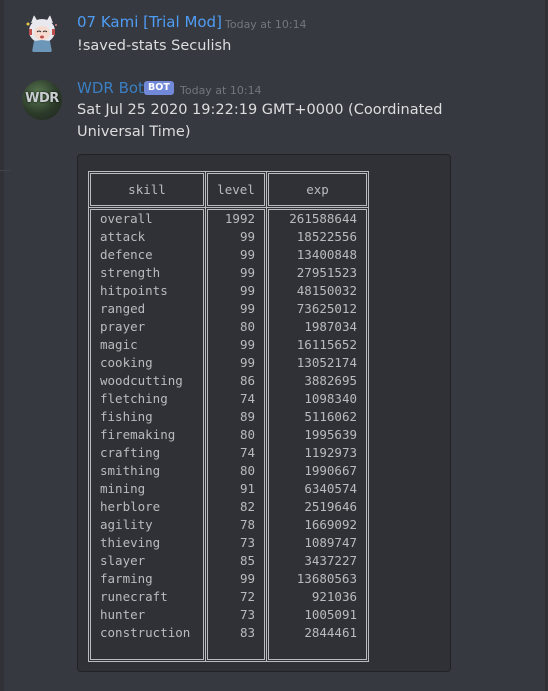  Describe the element at coordinates (330, 398) in the screenshot. I see `table-cell-exp: 1098340` at that location.